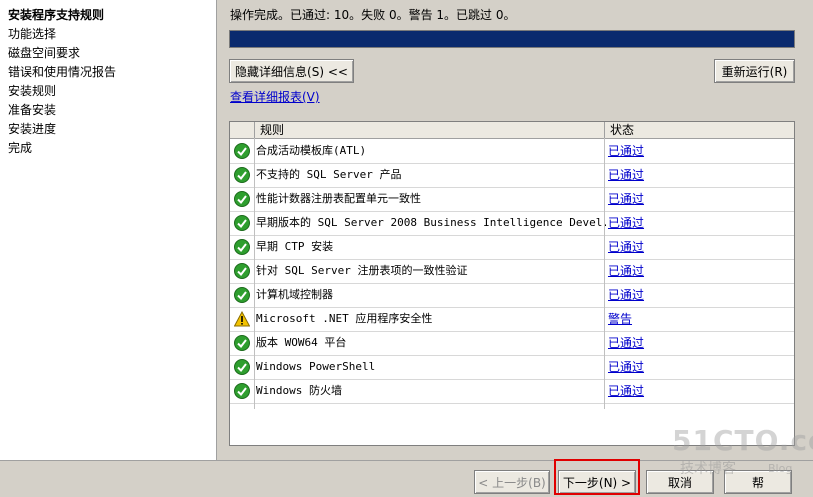  I want to click on header-icon-column, so click(242, 130).